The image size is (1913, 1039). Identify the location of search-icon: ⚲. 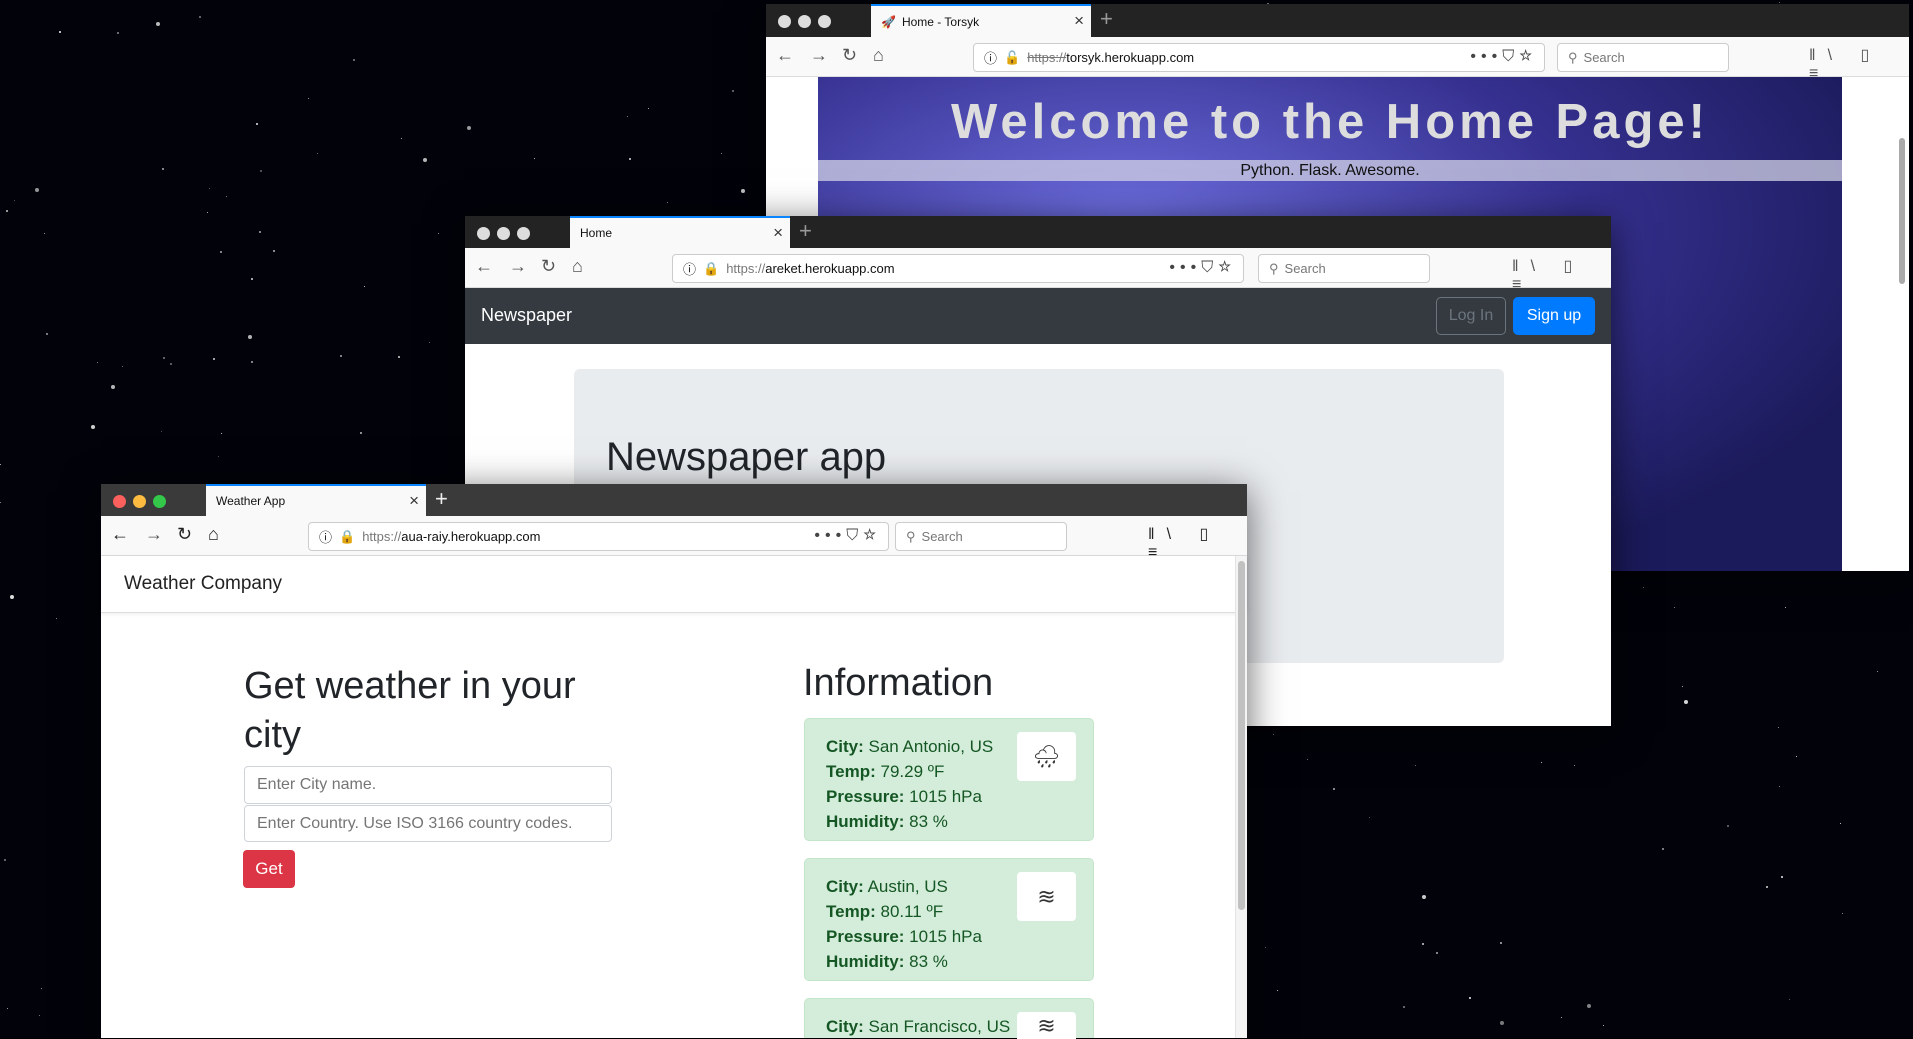
(1573, 57).